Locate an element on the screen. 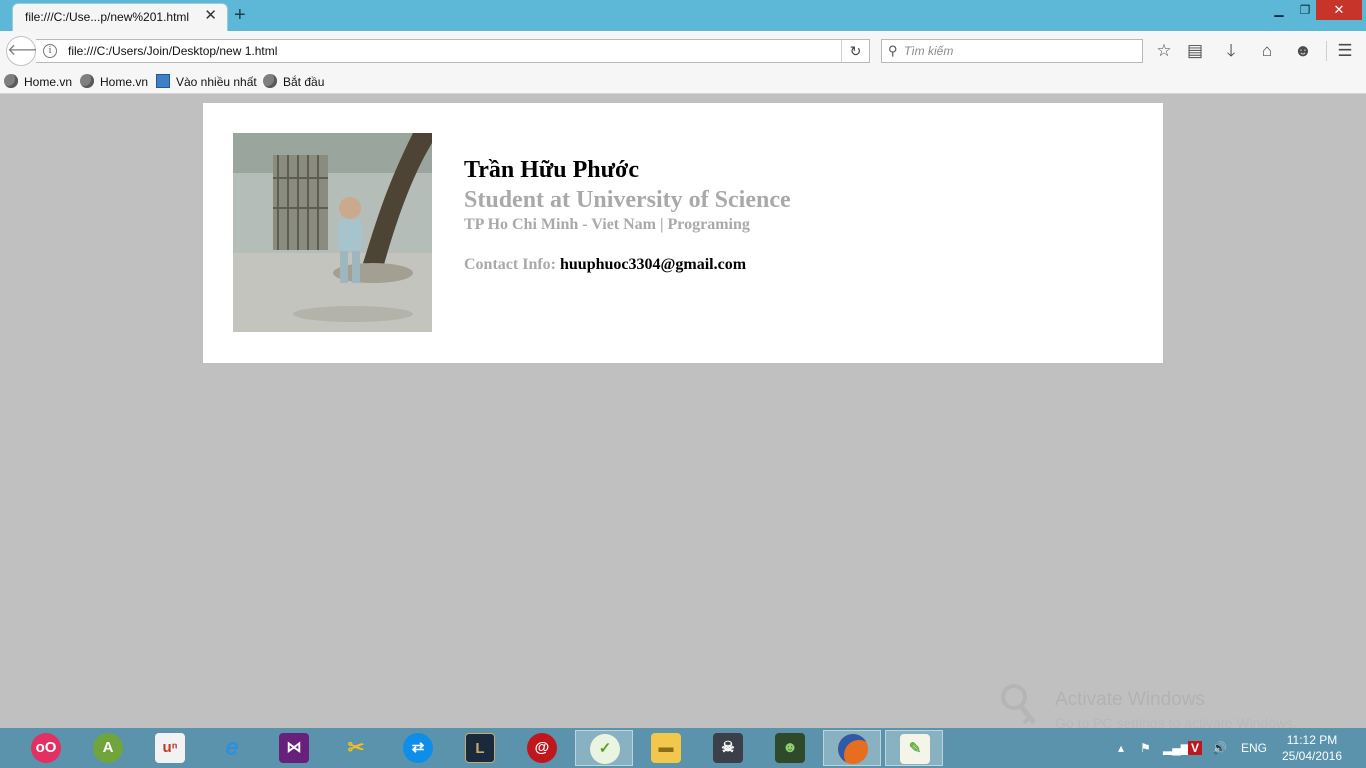 Image resolution: width=1366 pixels, height=768 pixels. search-input is located at coordinates (1019, 51).